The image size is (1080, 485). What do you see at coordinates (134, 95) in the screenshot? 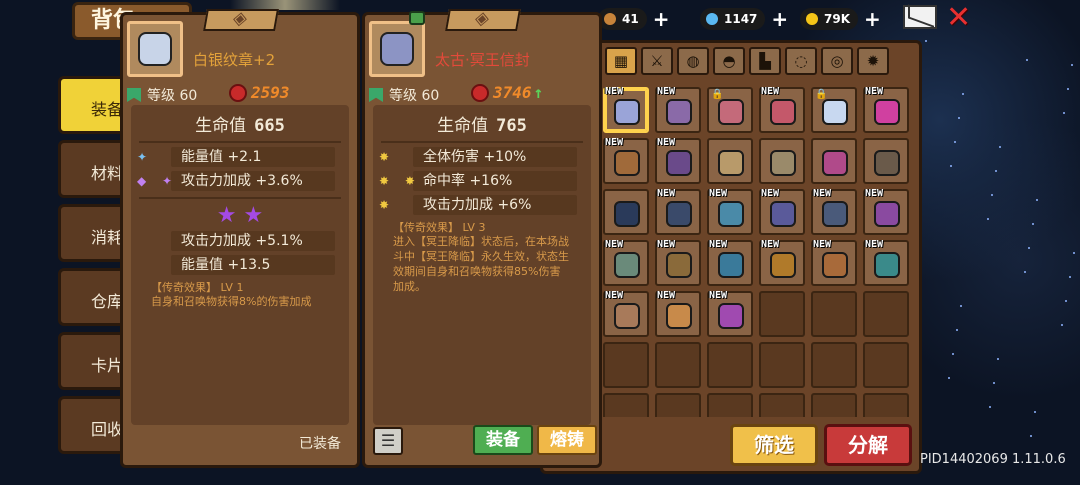
I see `level-icon` at bounding box center [134, 95].